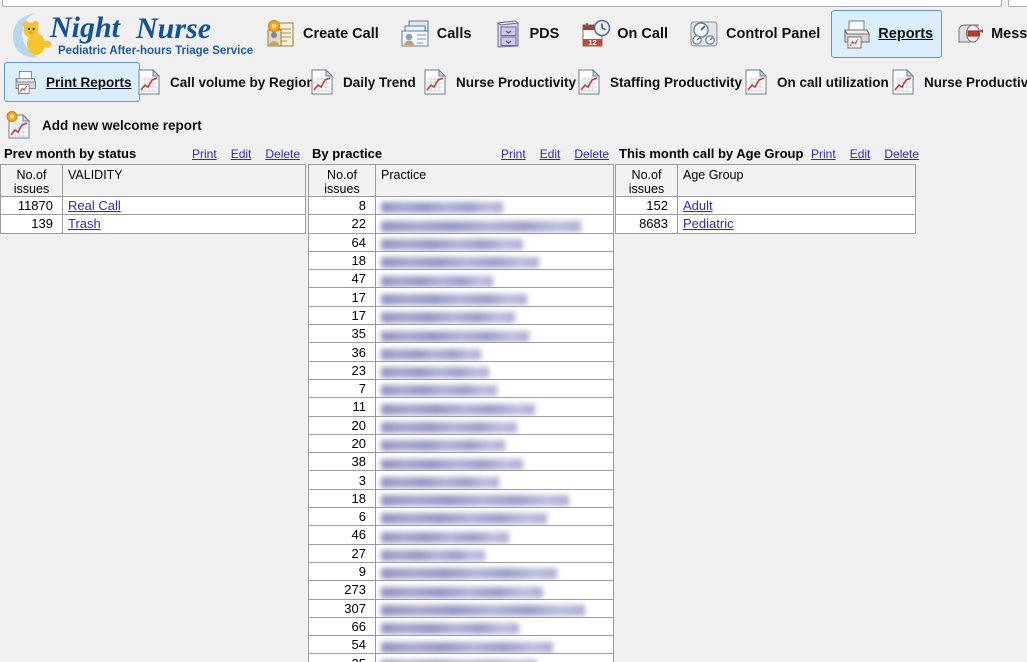 The image size is (1027, 662). I want to click on nav-item-pds: PDS, so click(525, 34).